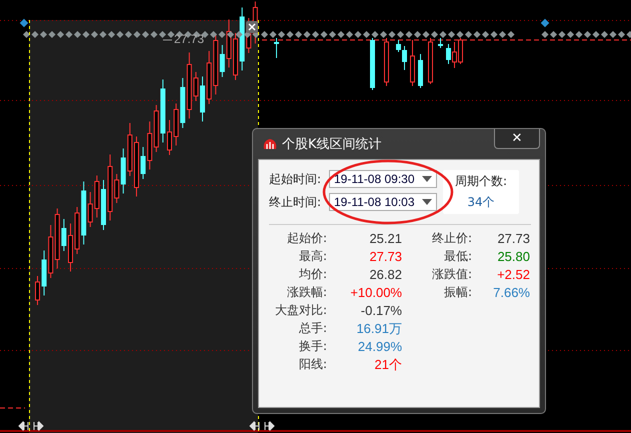 Image resolution: width=631 pixels, height=433 pixels. I want to click on stat-label: 总手:, so click(312, 328).